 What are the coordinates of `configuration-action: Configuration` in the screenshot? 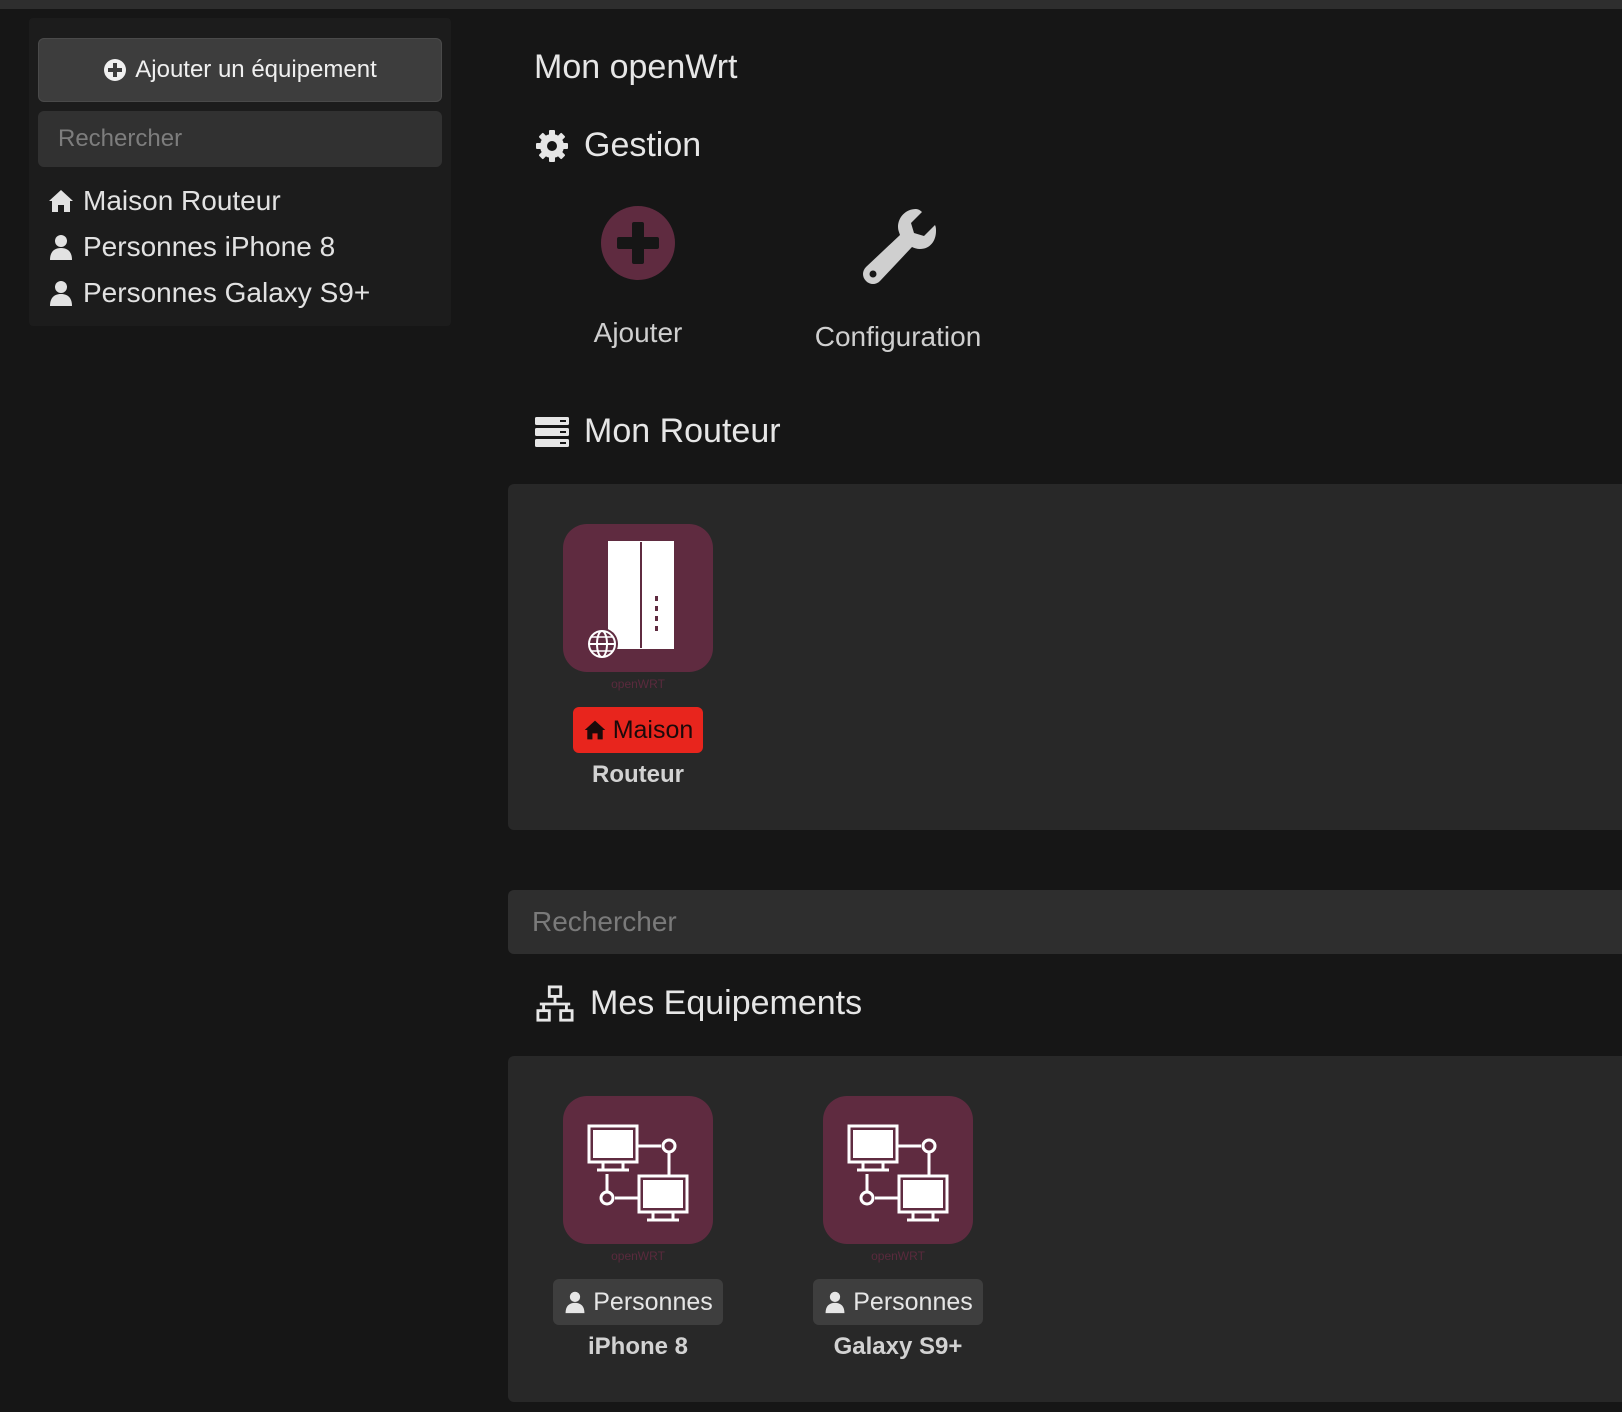 It's located at (898, 279).